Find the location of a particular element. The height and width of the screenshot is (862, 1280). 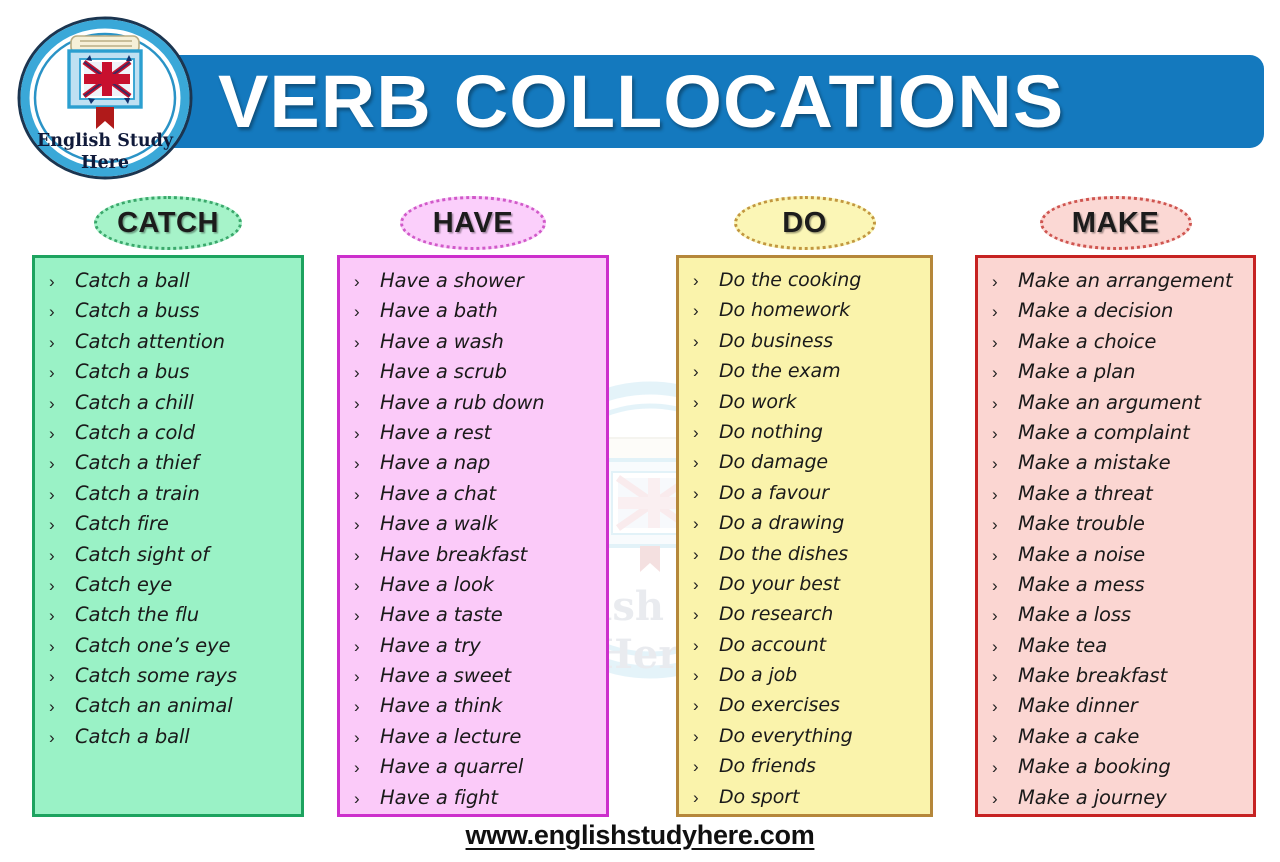

list-item: › Have a think is located at coordinates (473, 709).